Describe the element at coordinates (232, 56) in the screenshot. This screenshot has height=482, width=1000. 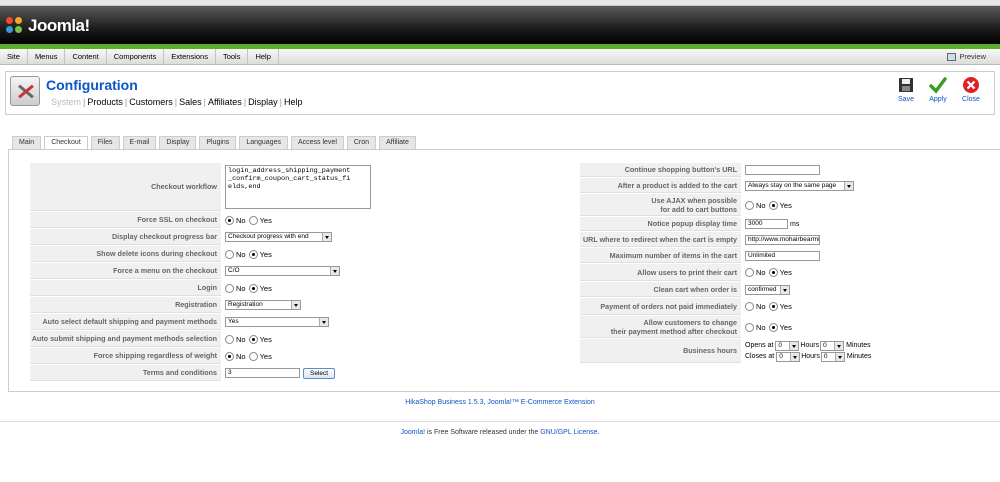
I see `menu-tools: Tools` at that location.